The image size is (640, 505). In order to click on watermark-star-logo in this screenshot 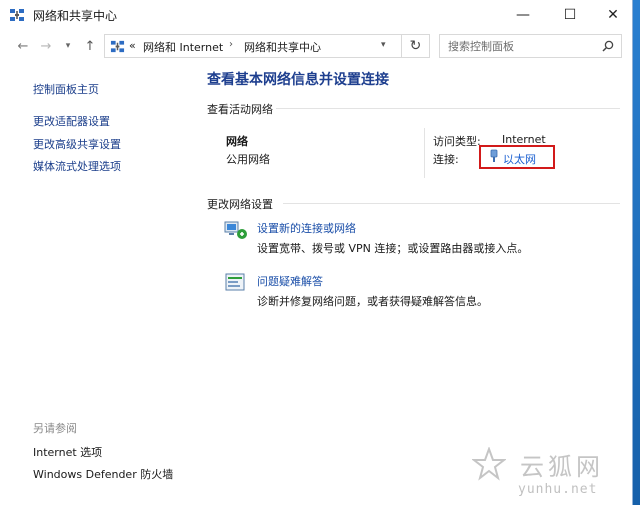, I will do `click(489, 464)`.